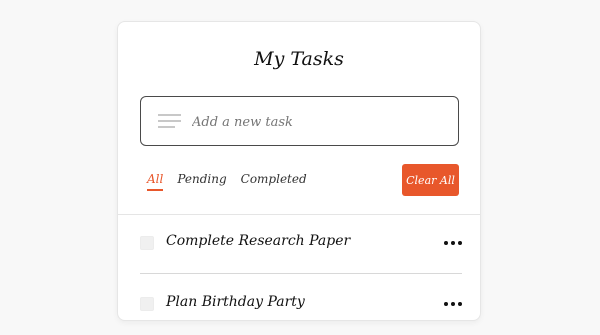  I want to click on row-divider, so click(301, 273).